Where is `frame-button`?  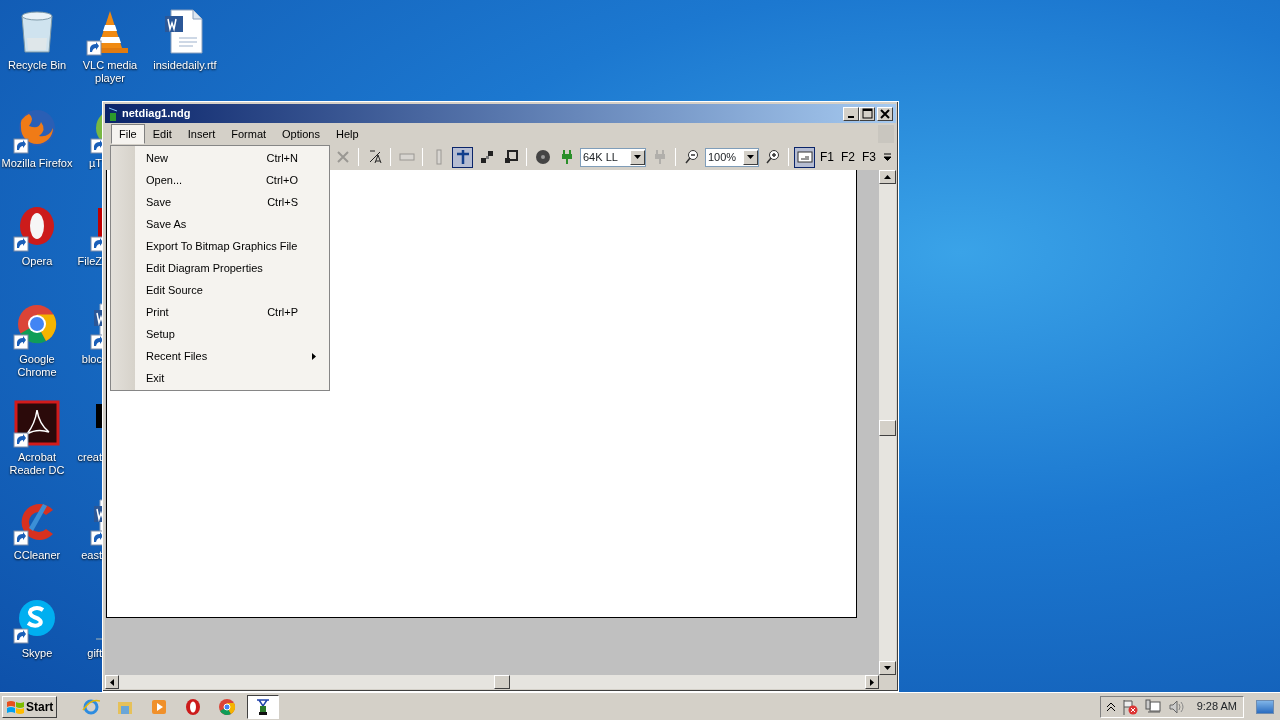
frame-button is located at coordinates (804, 157).